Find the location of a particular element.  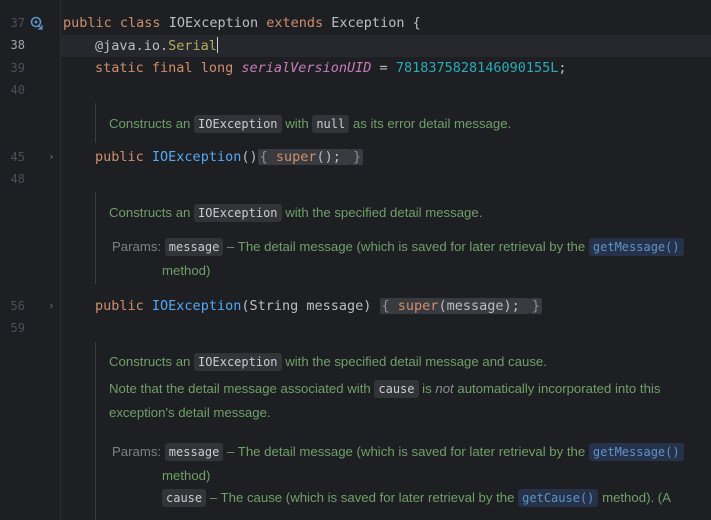

doc-text: exception's detail message. is located at coordinates (190, 412).